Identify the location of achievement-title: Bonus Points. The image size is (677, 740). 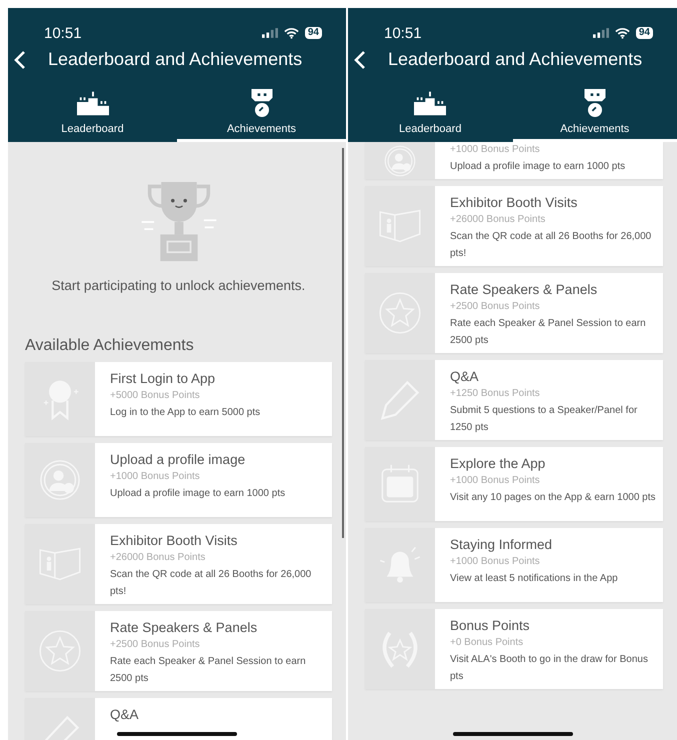
(490, 626).